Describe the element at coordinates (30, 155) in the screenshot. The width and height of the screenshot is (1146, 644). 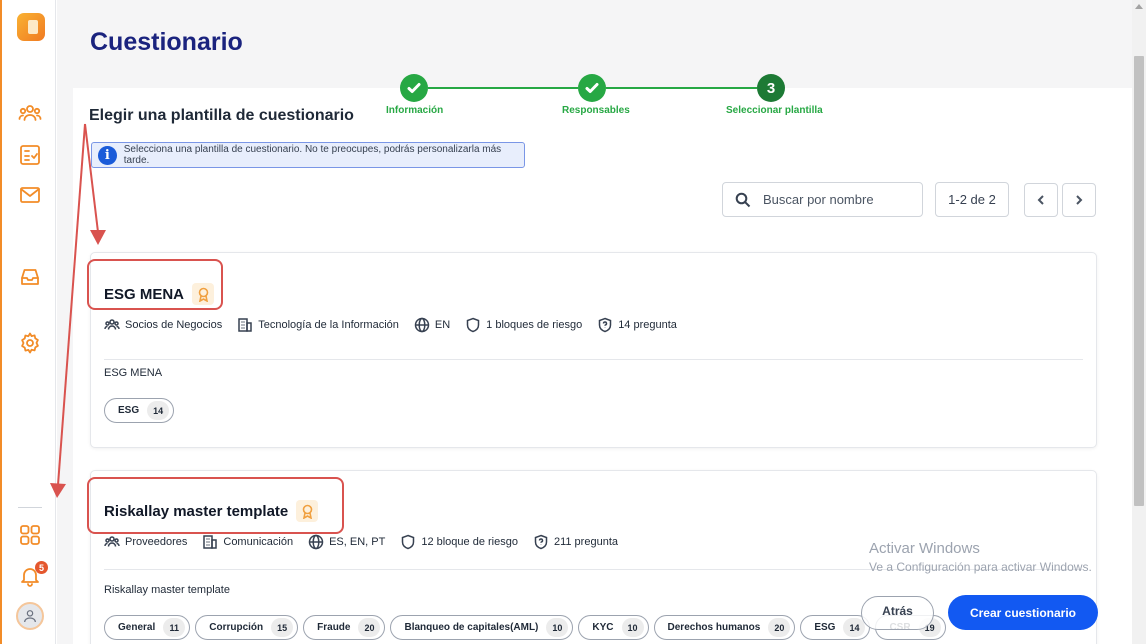
I see `checklist-icon` at that location.